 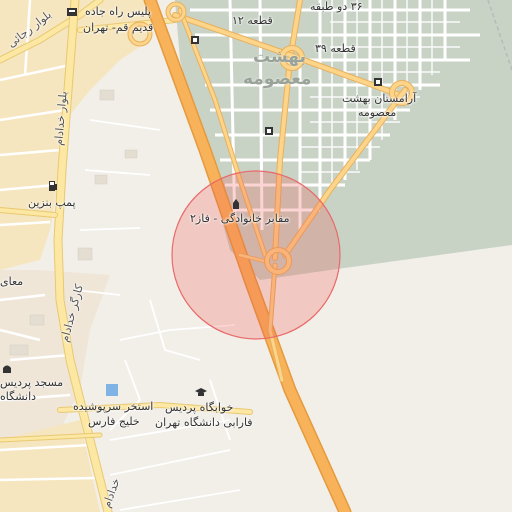 I want to click on pool-label: استخر سرپوشیده, so click(x=113, y=406).